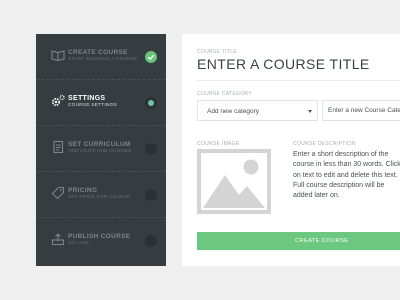  I want to click on step-publish-course: PUBLISH COURSE GO LIVE !, so click(101, 241).